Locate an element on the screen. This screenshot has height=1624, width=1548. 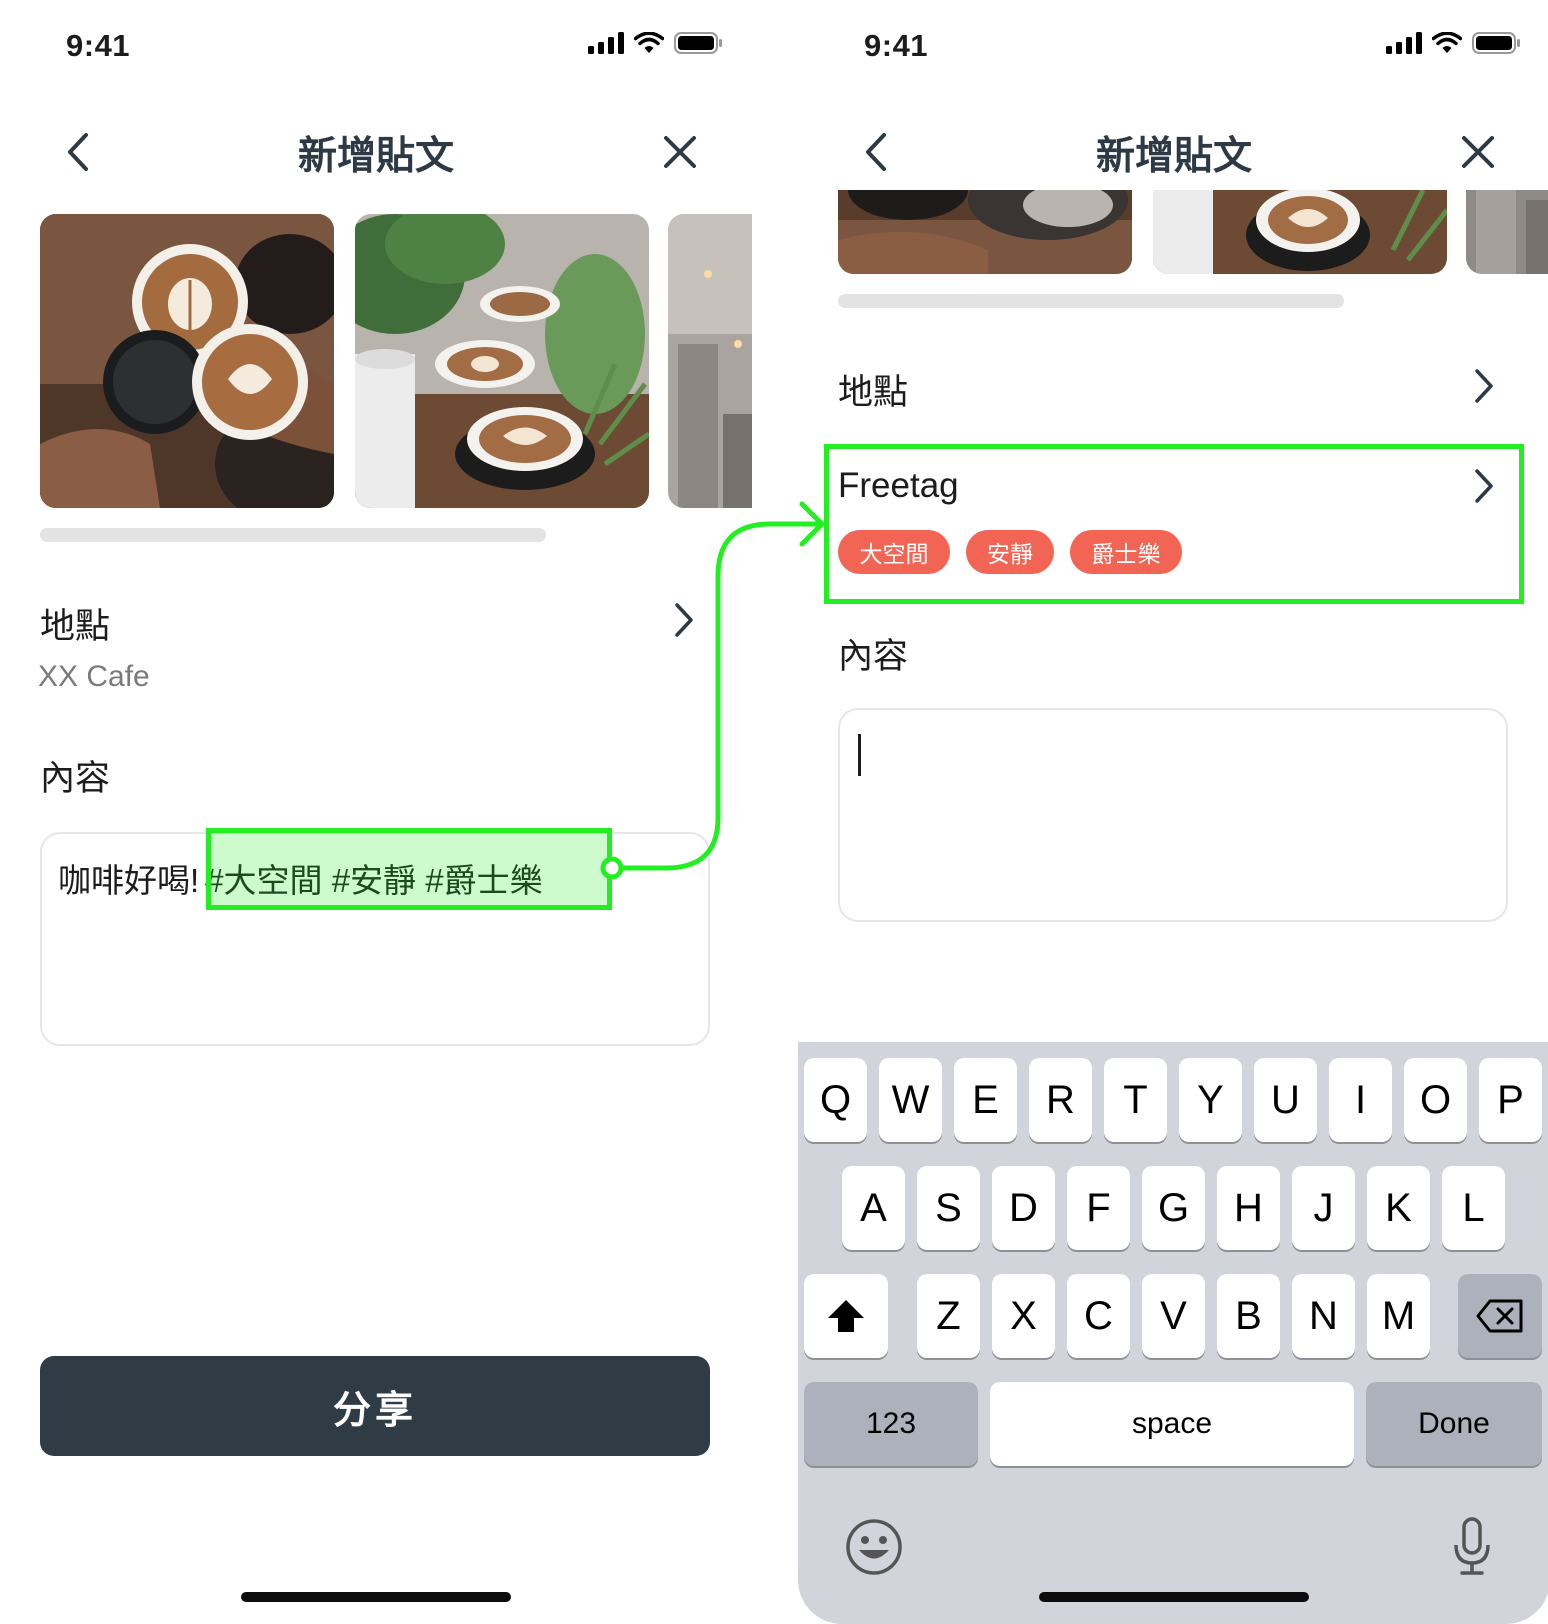
connector-arrow is located at coordinates (712, 690).